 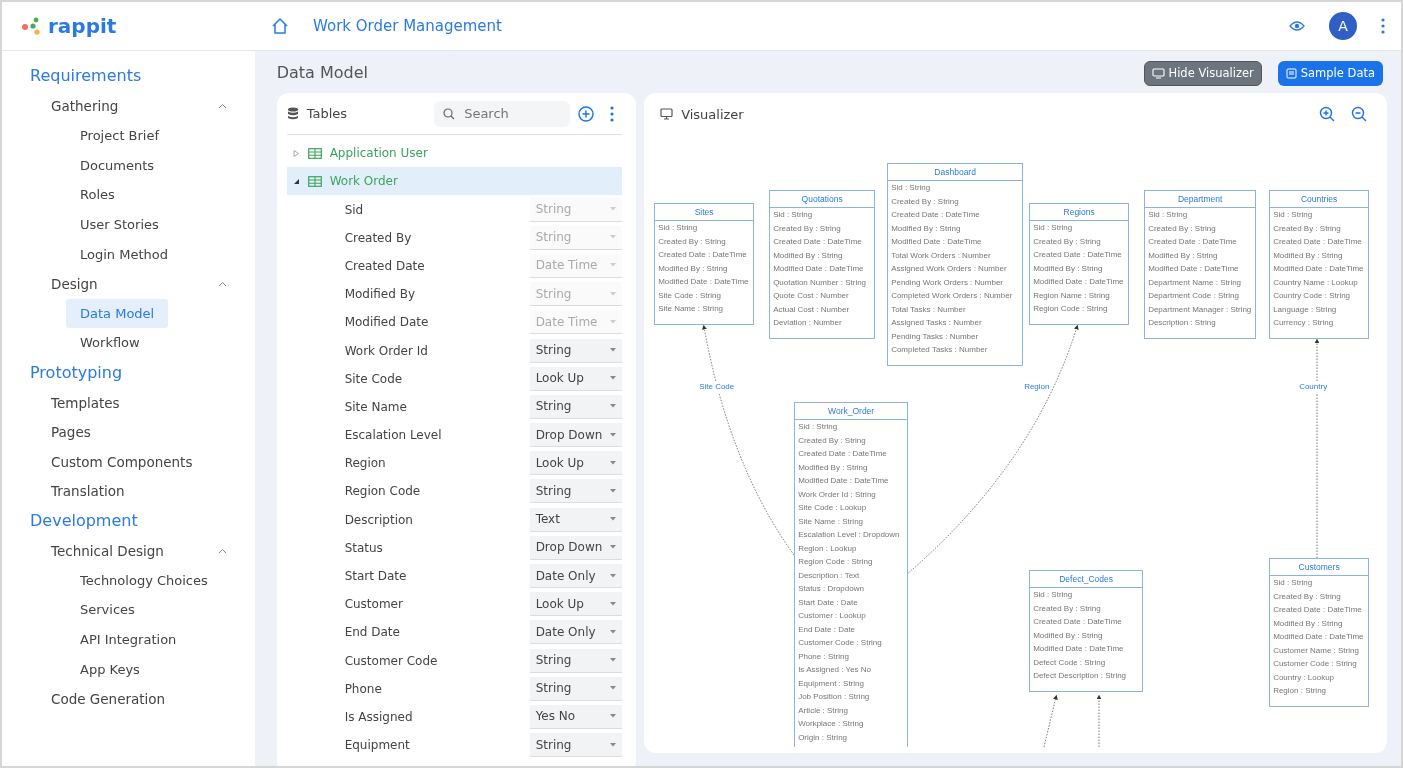 What do you see at coordinates (144, 580) in the screenshot?
I see `sidebar-item: Technology Choices` at bounding box center [144, 580].